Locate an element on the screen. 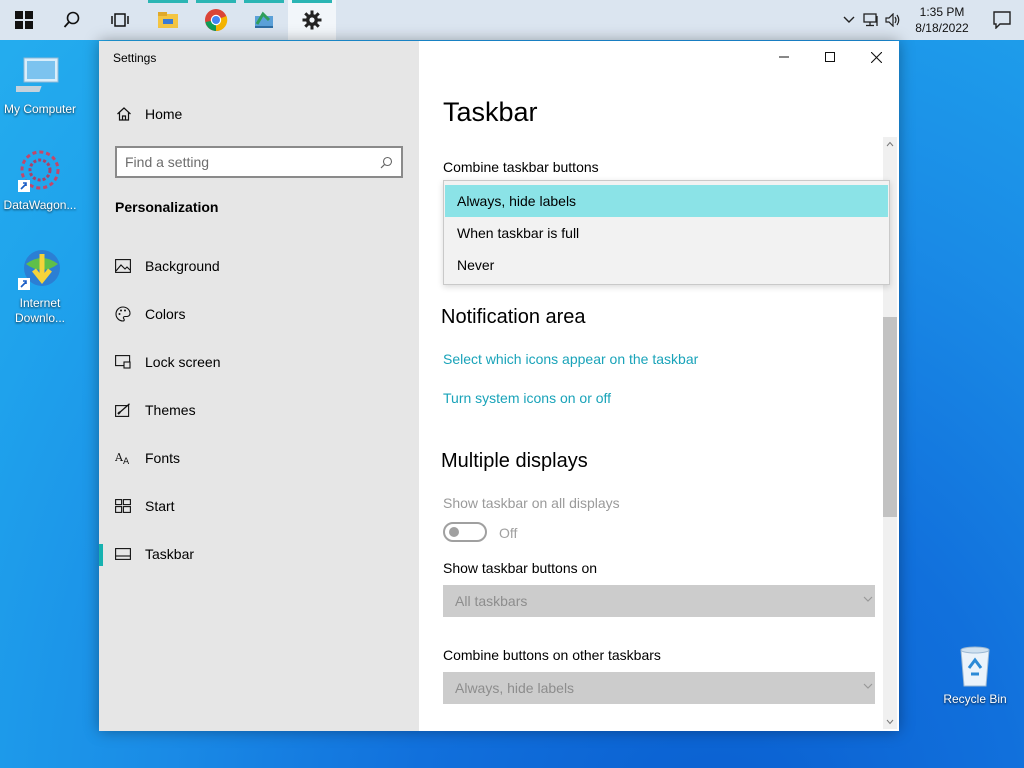 Image resolution: width=1024 pixels, height=768 pixels. dropdown-option-when-full: When taskbar is full is located at coordinates (666, 233).